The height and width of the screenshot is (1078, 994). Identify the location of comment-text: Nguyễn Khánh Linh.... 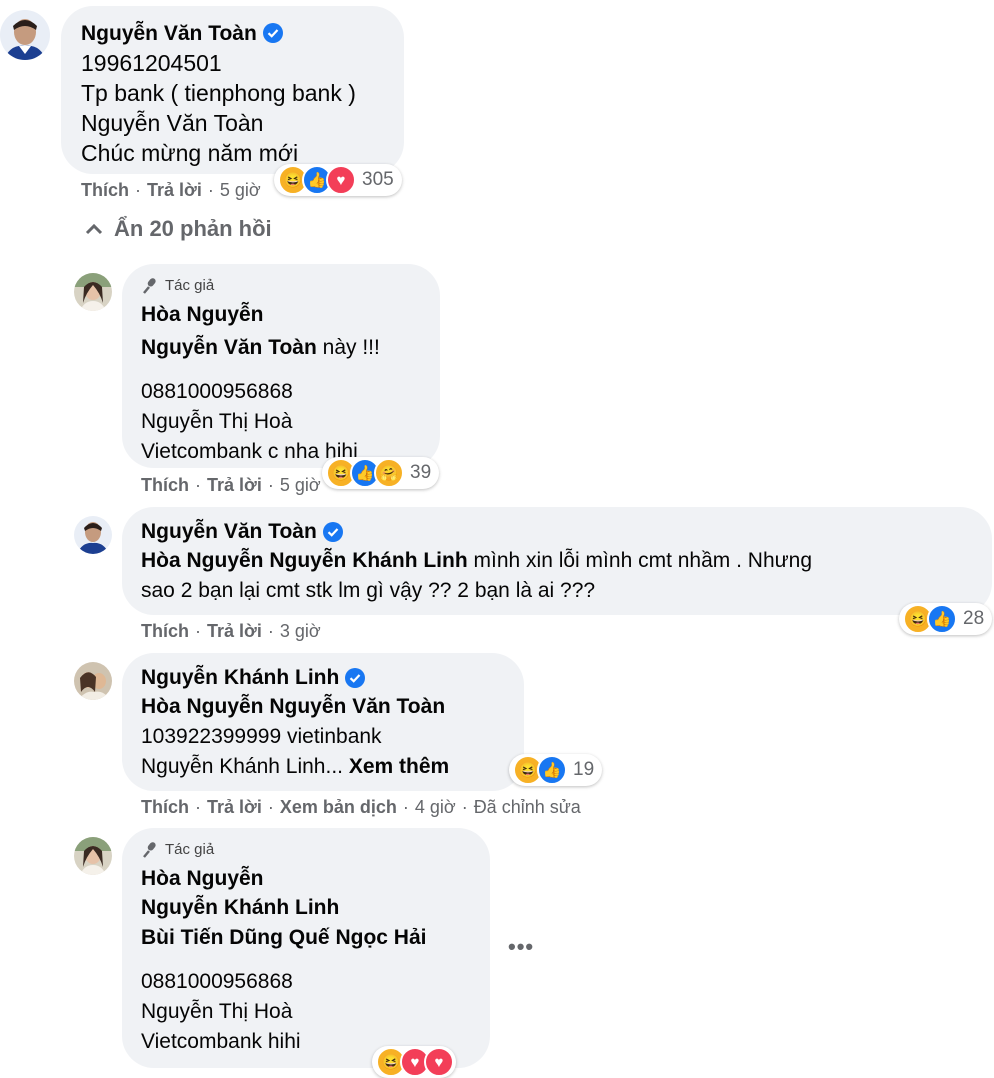
(242, 766).